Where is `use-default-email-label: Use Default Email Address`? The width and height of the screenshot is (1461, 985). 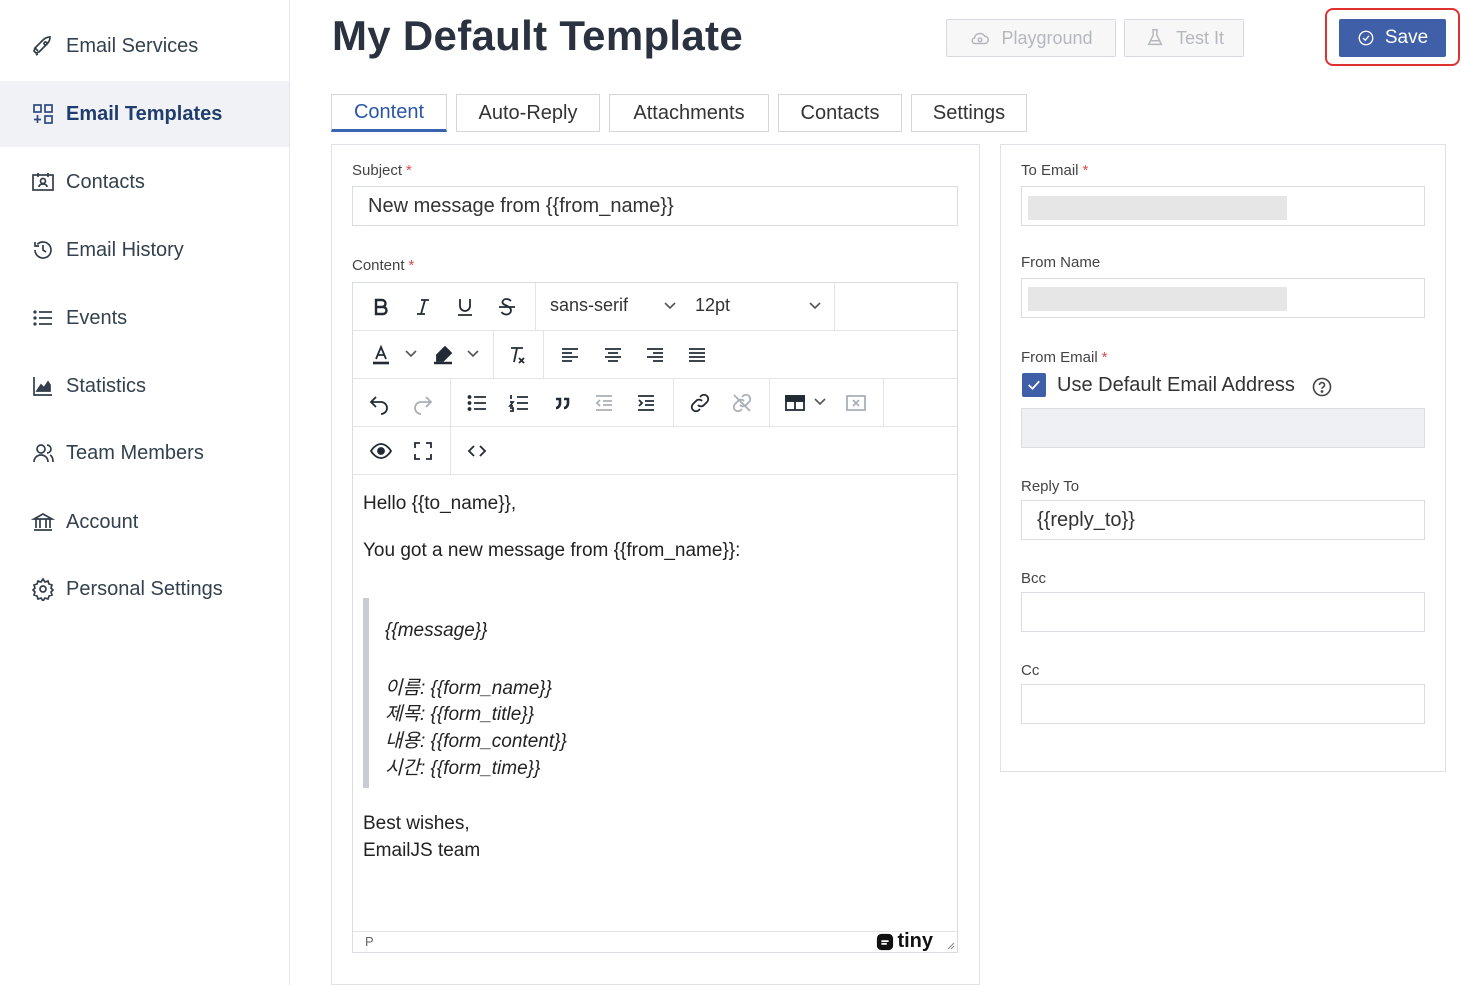 use-default-email-label: Use Default Email Address is located at coordinates (1176, 385).